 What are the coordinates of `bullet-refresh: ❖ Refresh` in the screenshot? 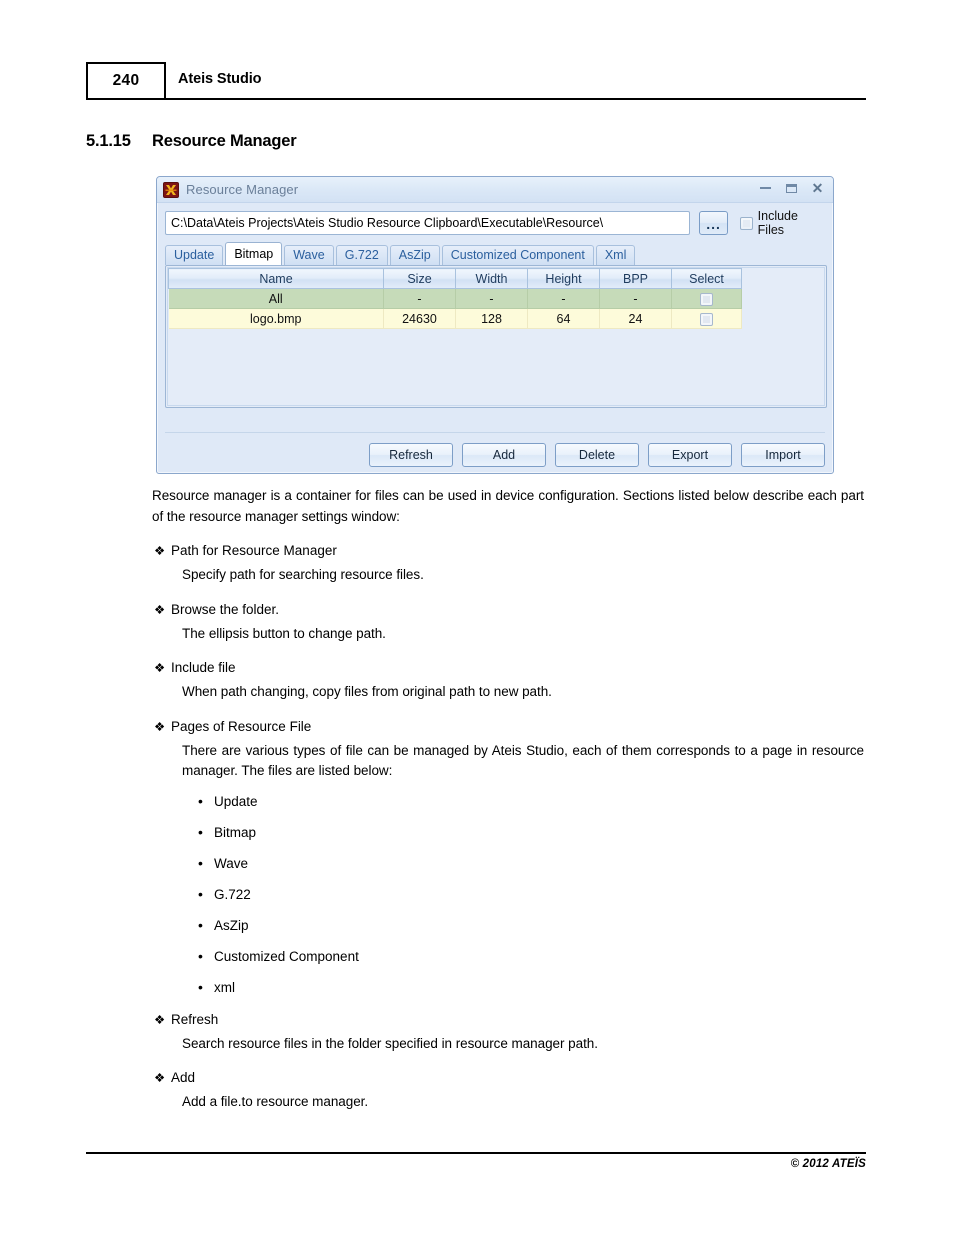 It's located at (508, 1020).